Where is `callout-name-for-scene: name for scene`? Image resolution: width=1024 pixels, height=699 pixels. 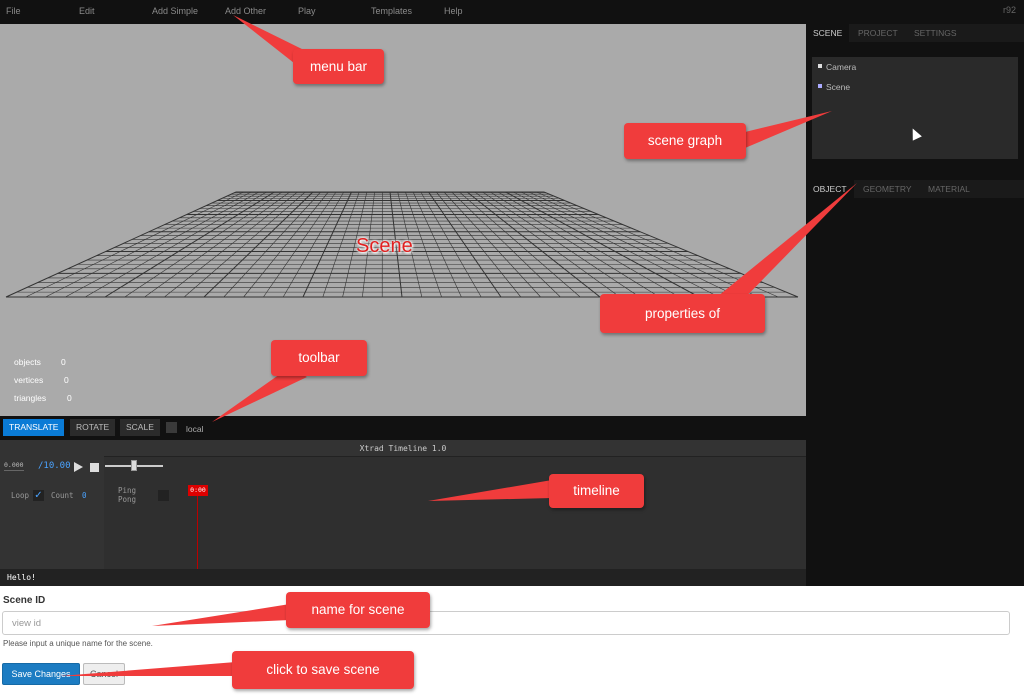 callout-name-for-scene: name for scene is located at coordinates (358, 610).